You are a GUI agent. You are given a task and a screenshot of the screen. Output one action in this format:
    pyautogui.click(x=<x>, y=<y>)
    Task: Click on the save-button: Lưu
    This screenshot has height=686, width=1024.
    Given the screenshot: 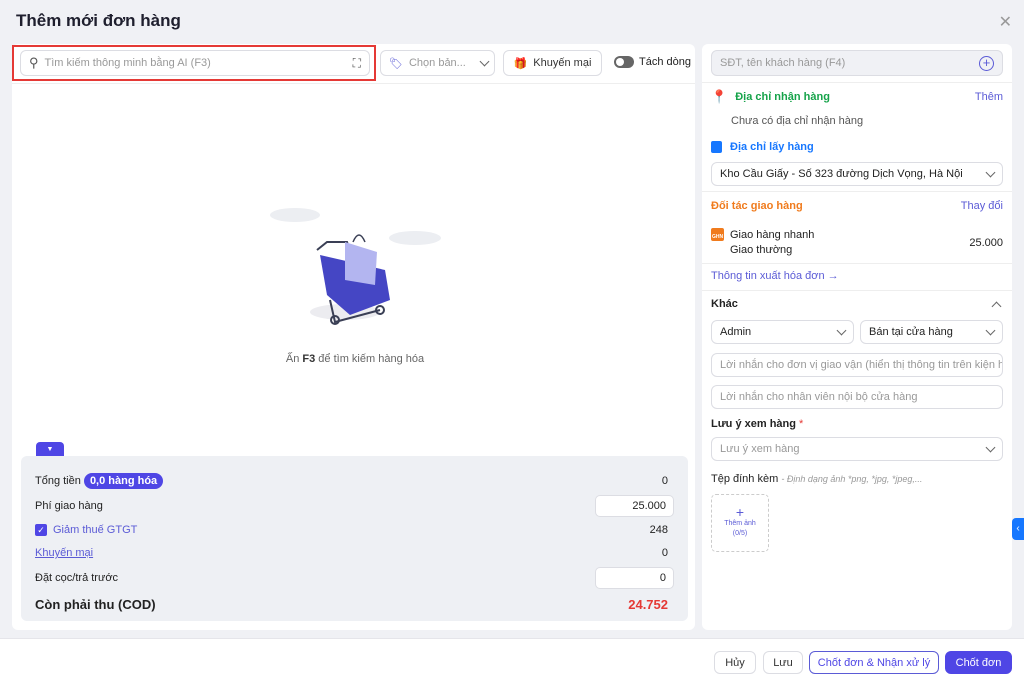 What is the action you would take?
    pyautogui.click(x=783, y=662)
    